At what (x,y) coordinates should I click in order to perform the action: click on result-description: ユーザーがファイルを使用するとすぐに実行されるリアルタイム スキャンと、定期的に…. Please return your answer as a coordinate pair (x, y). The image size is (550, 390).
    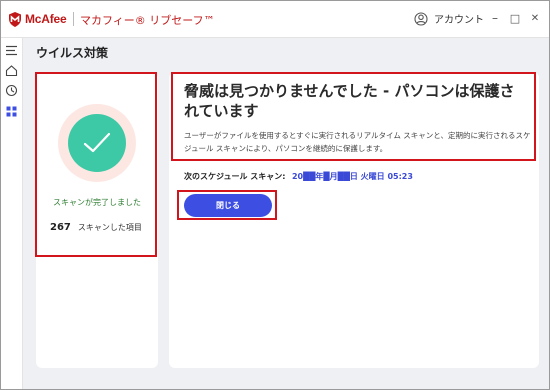
    Looking at the image, I should click on (357, 142).